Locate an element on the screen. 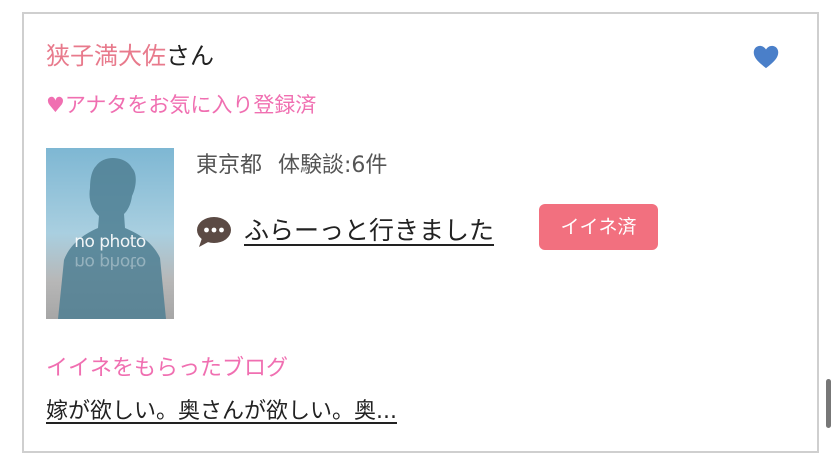 The height and width of the screenshot is (468, 840). speech-bubble-icon is located at coordinates (214, 232).